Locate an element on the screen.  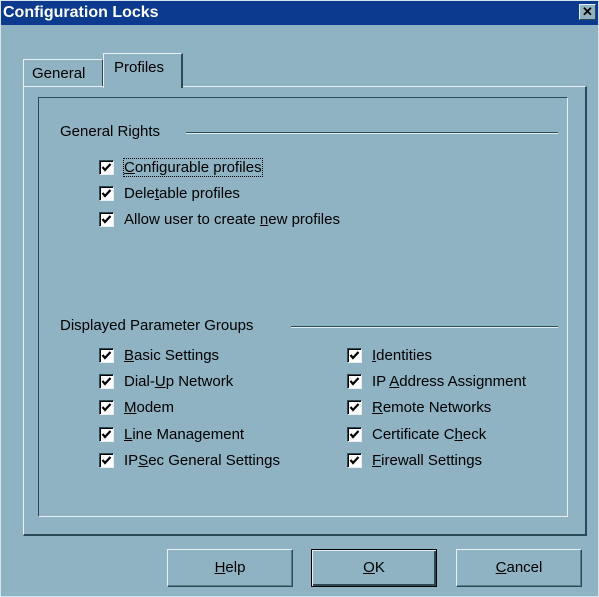
label-pre: Dele is located at coordinates (139, 193).